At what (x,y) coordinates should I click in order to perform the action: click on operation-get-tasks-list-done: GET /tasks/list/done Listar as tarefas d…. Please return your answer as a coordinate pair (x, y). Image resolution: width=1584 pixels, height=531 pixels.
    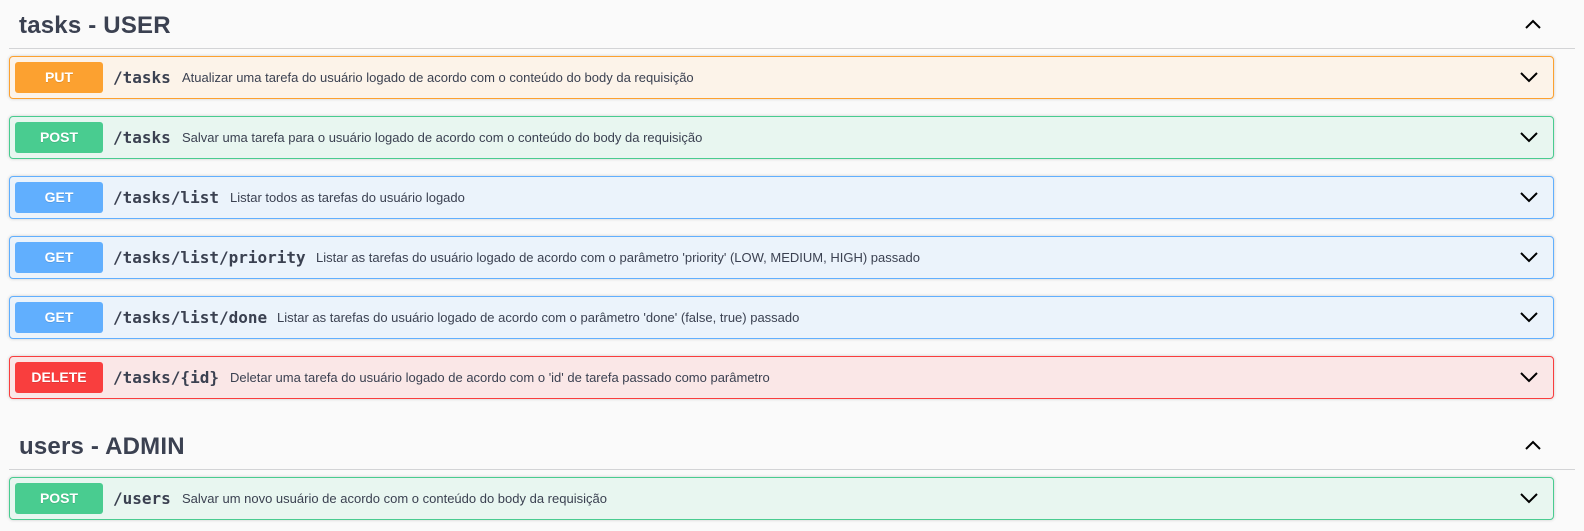
    Looking at the image, I should click on (781, 317).